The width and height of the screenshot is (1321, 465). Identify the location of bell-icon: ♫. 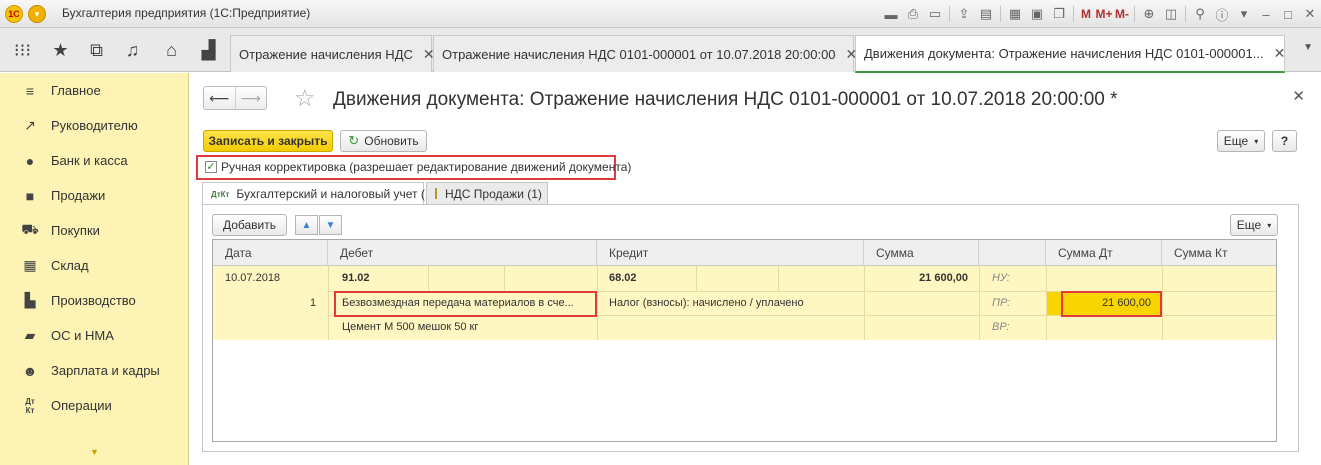
(132, 50).